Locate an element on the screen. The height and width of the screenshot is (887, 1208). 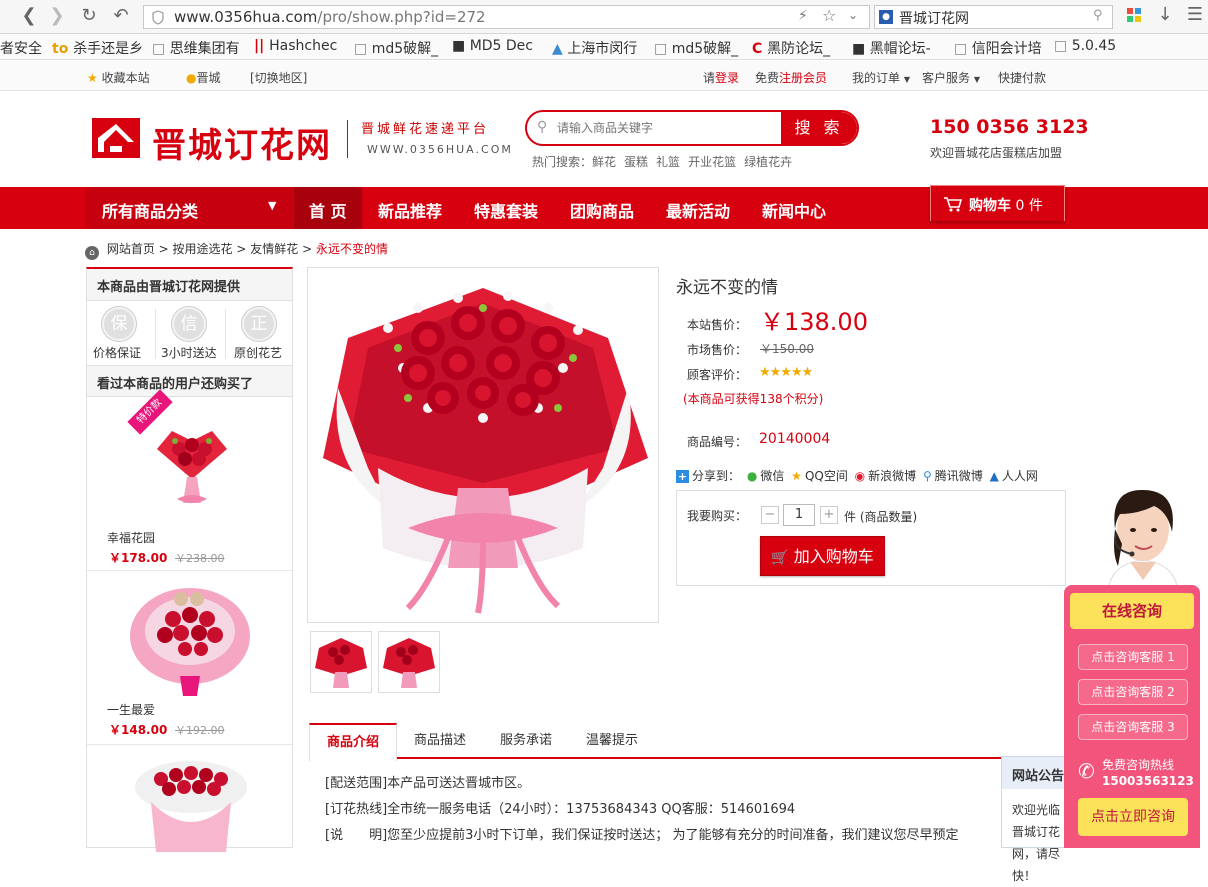
hot-word: 礼篮 is located at coordinates (668, 162).